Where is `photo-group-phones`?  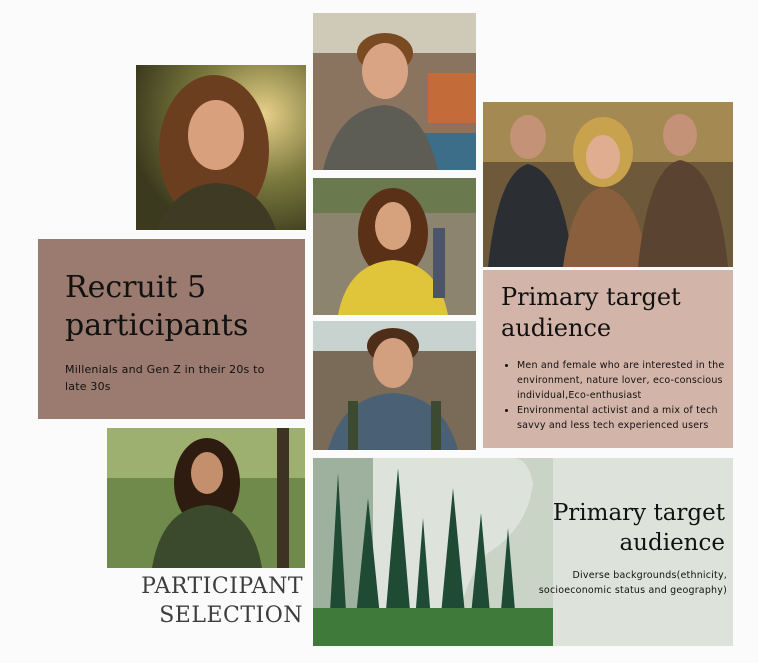
photo-group-phones is located at coordinates (608, 184).